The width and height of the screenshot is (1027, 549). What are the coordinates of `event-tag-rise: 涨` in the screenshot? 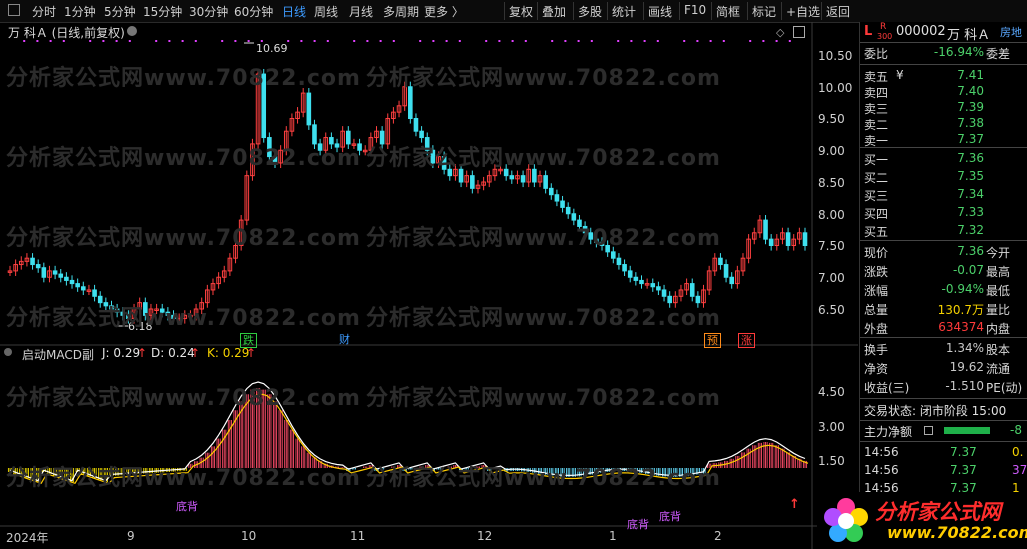 It's located at (746, 340).